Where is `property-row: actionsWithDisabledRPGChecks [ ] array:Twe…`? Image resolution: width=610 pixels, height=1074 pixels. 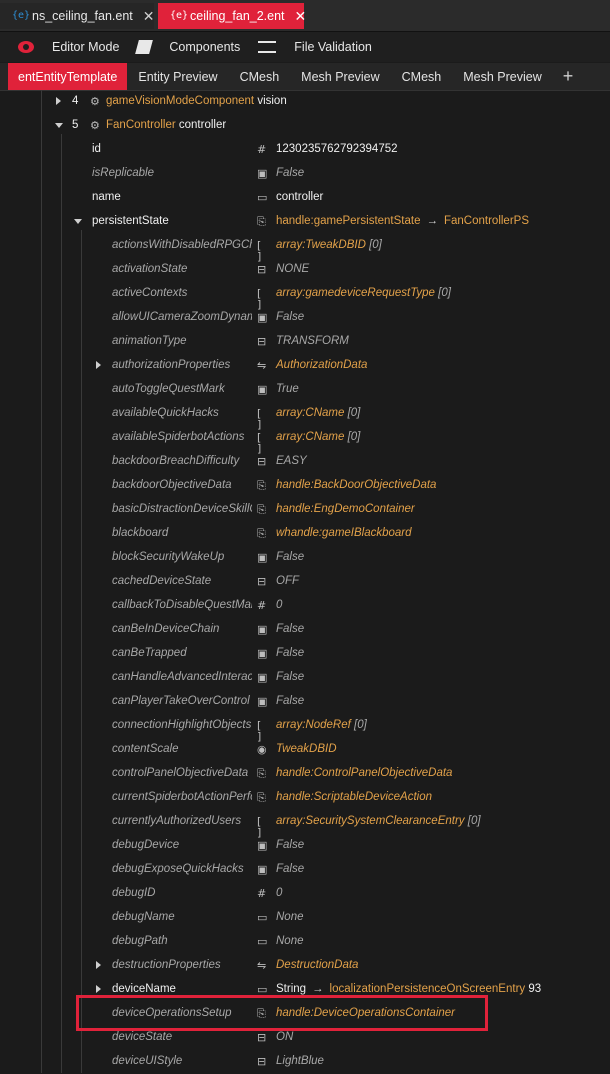
property-row: actionsWithDisabledRPGChecks [ ] array:Twe… is located at coordinates (305, 248).